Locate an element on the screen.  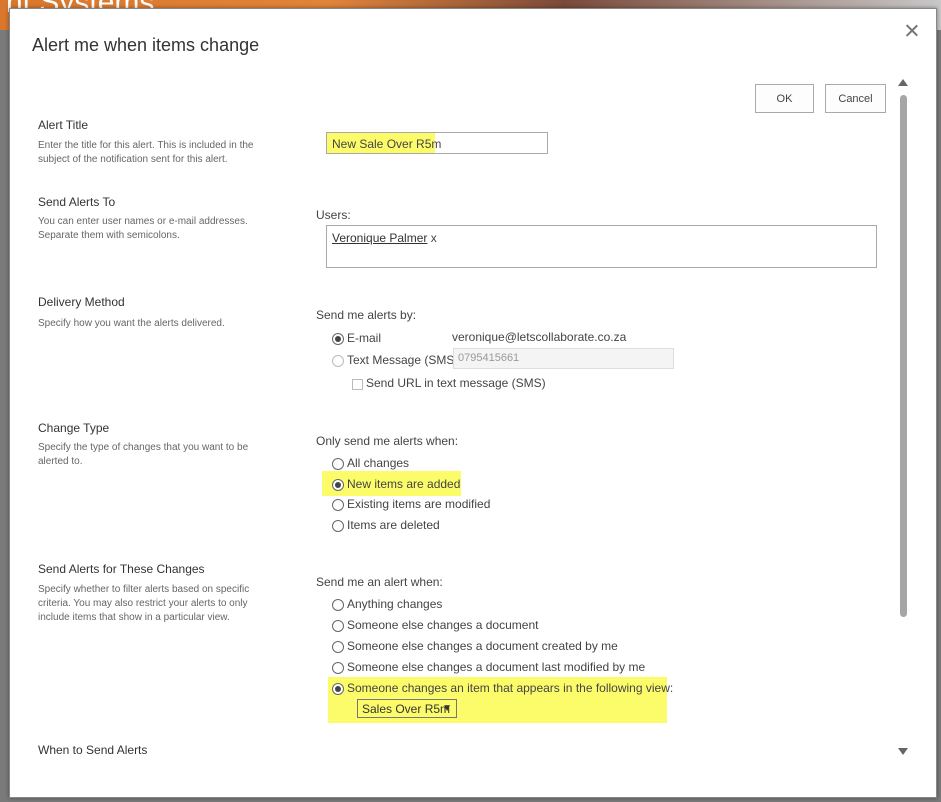
sms-number-field: 0795415661 is located at coordinates (563, 358).